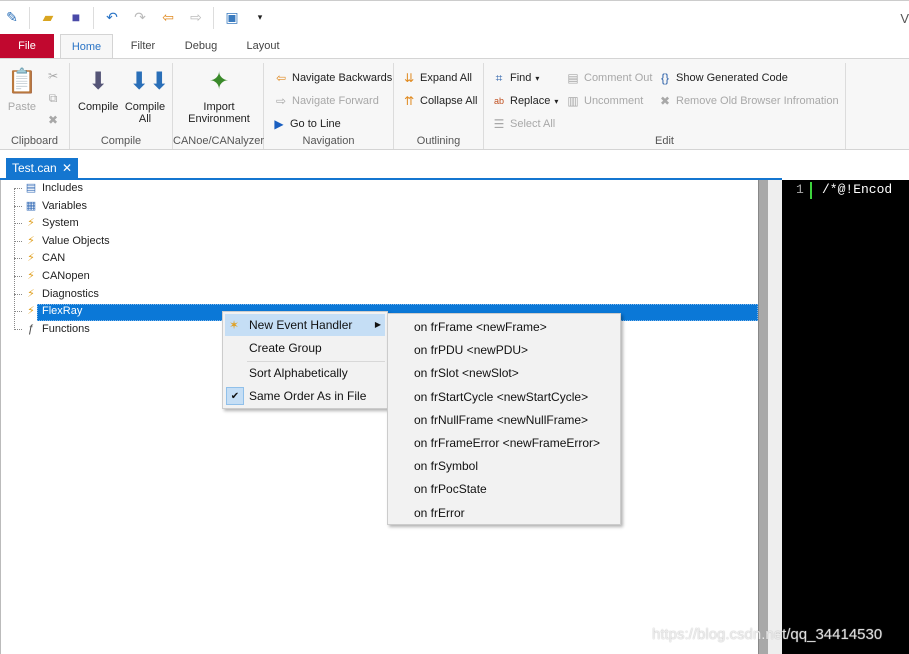 The width and height of the screenshot is (909, 654). I want to click on window-icon: ▣, so click(232, 17).